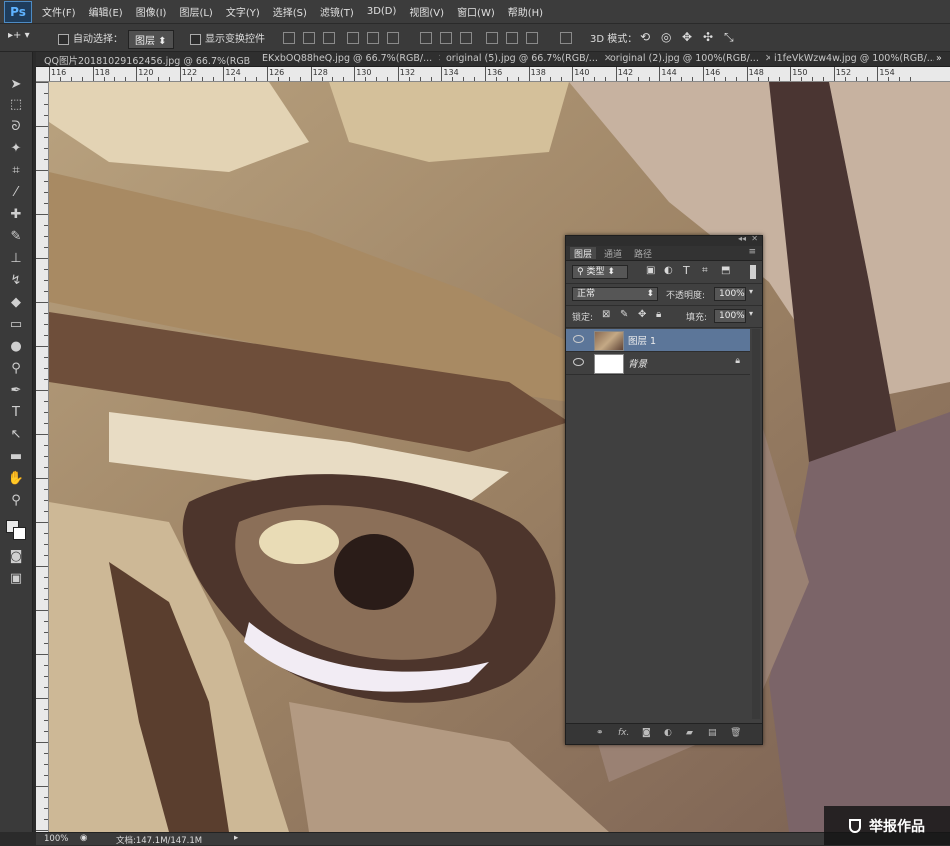  Describe the element at coordinates (227, 37) in the screenshot. I see `show-transform-checkbox: 显示变换控件` at that location.